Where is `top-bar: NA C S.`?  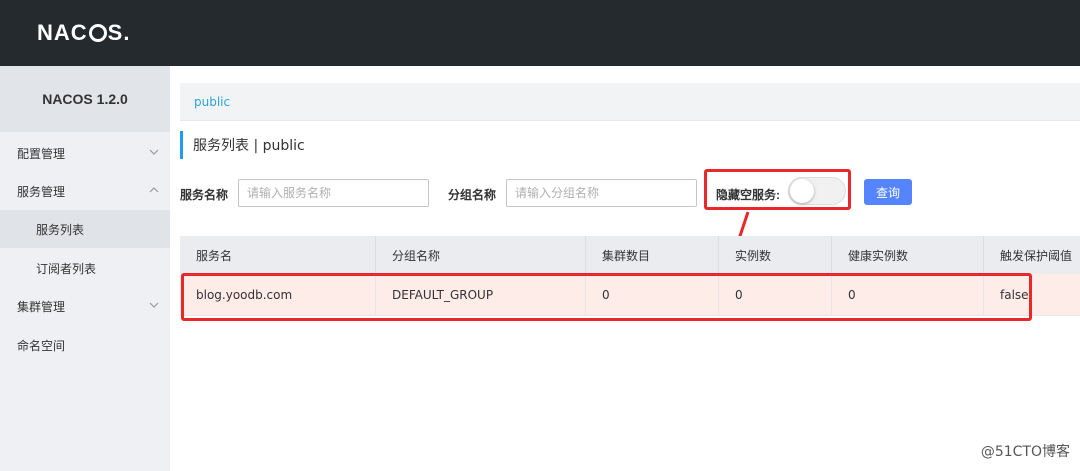
top-bar: NA C S. is located at coordinates (540, 33).